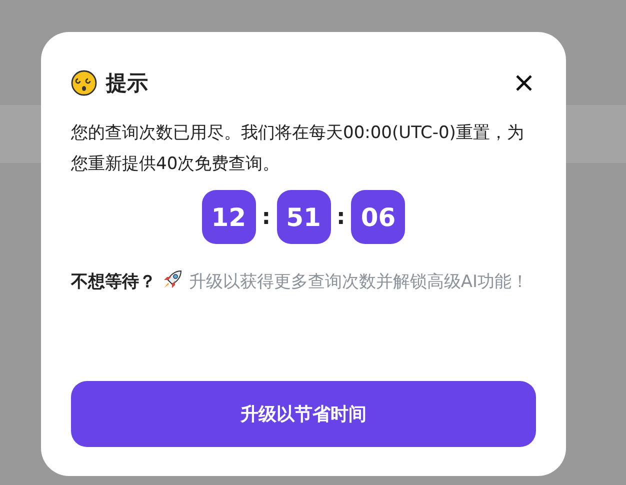 The height and width of the screenshot is (485, 626). Describe the element at coordinates (172, 280) in the screenshot. I see `rocket-icon` at that location.